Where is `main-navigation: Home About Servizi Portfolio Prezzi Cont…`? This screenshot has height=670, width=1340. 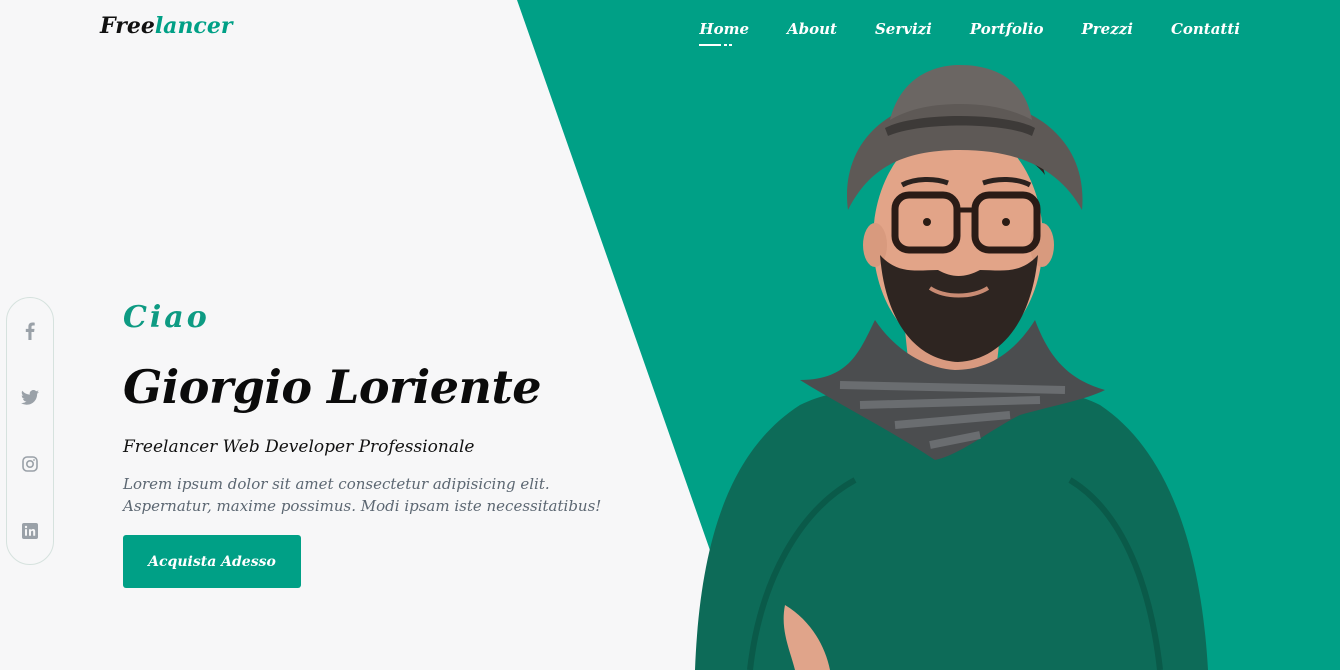
main-navigation: Home About Servizi Portfolio Prezzi Cont… is located at coordinates (969, 33).